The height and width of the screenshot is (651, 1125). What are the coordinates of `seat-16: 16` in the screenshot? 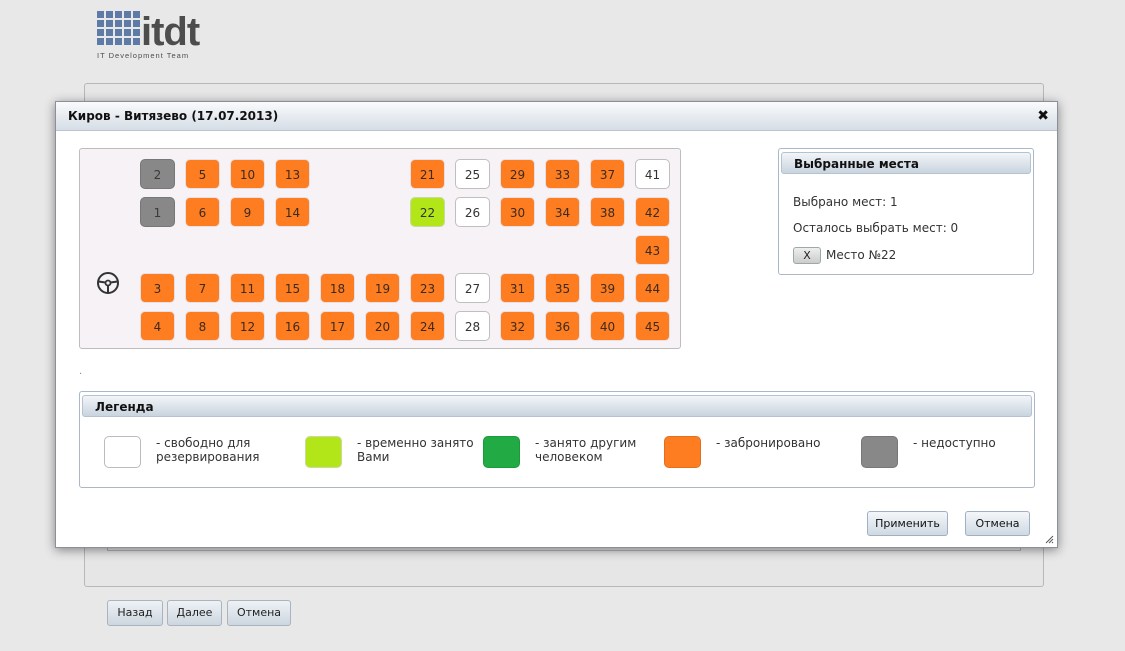 It's located at (292, 326).